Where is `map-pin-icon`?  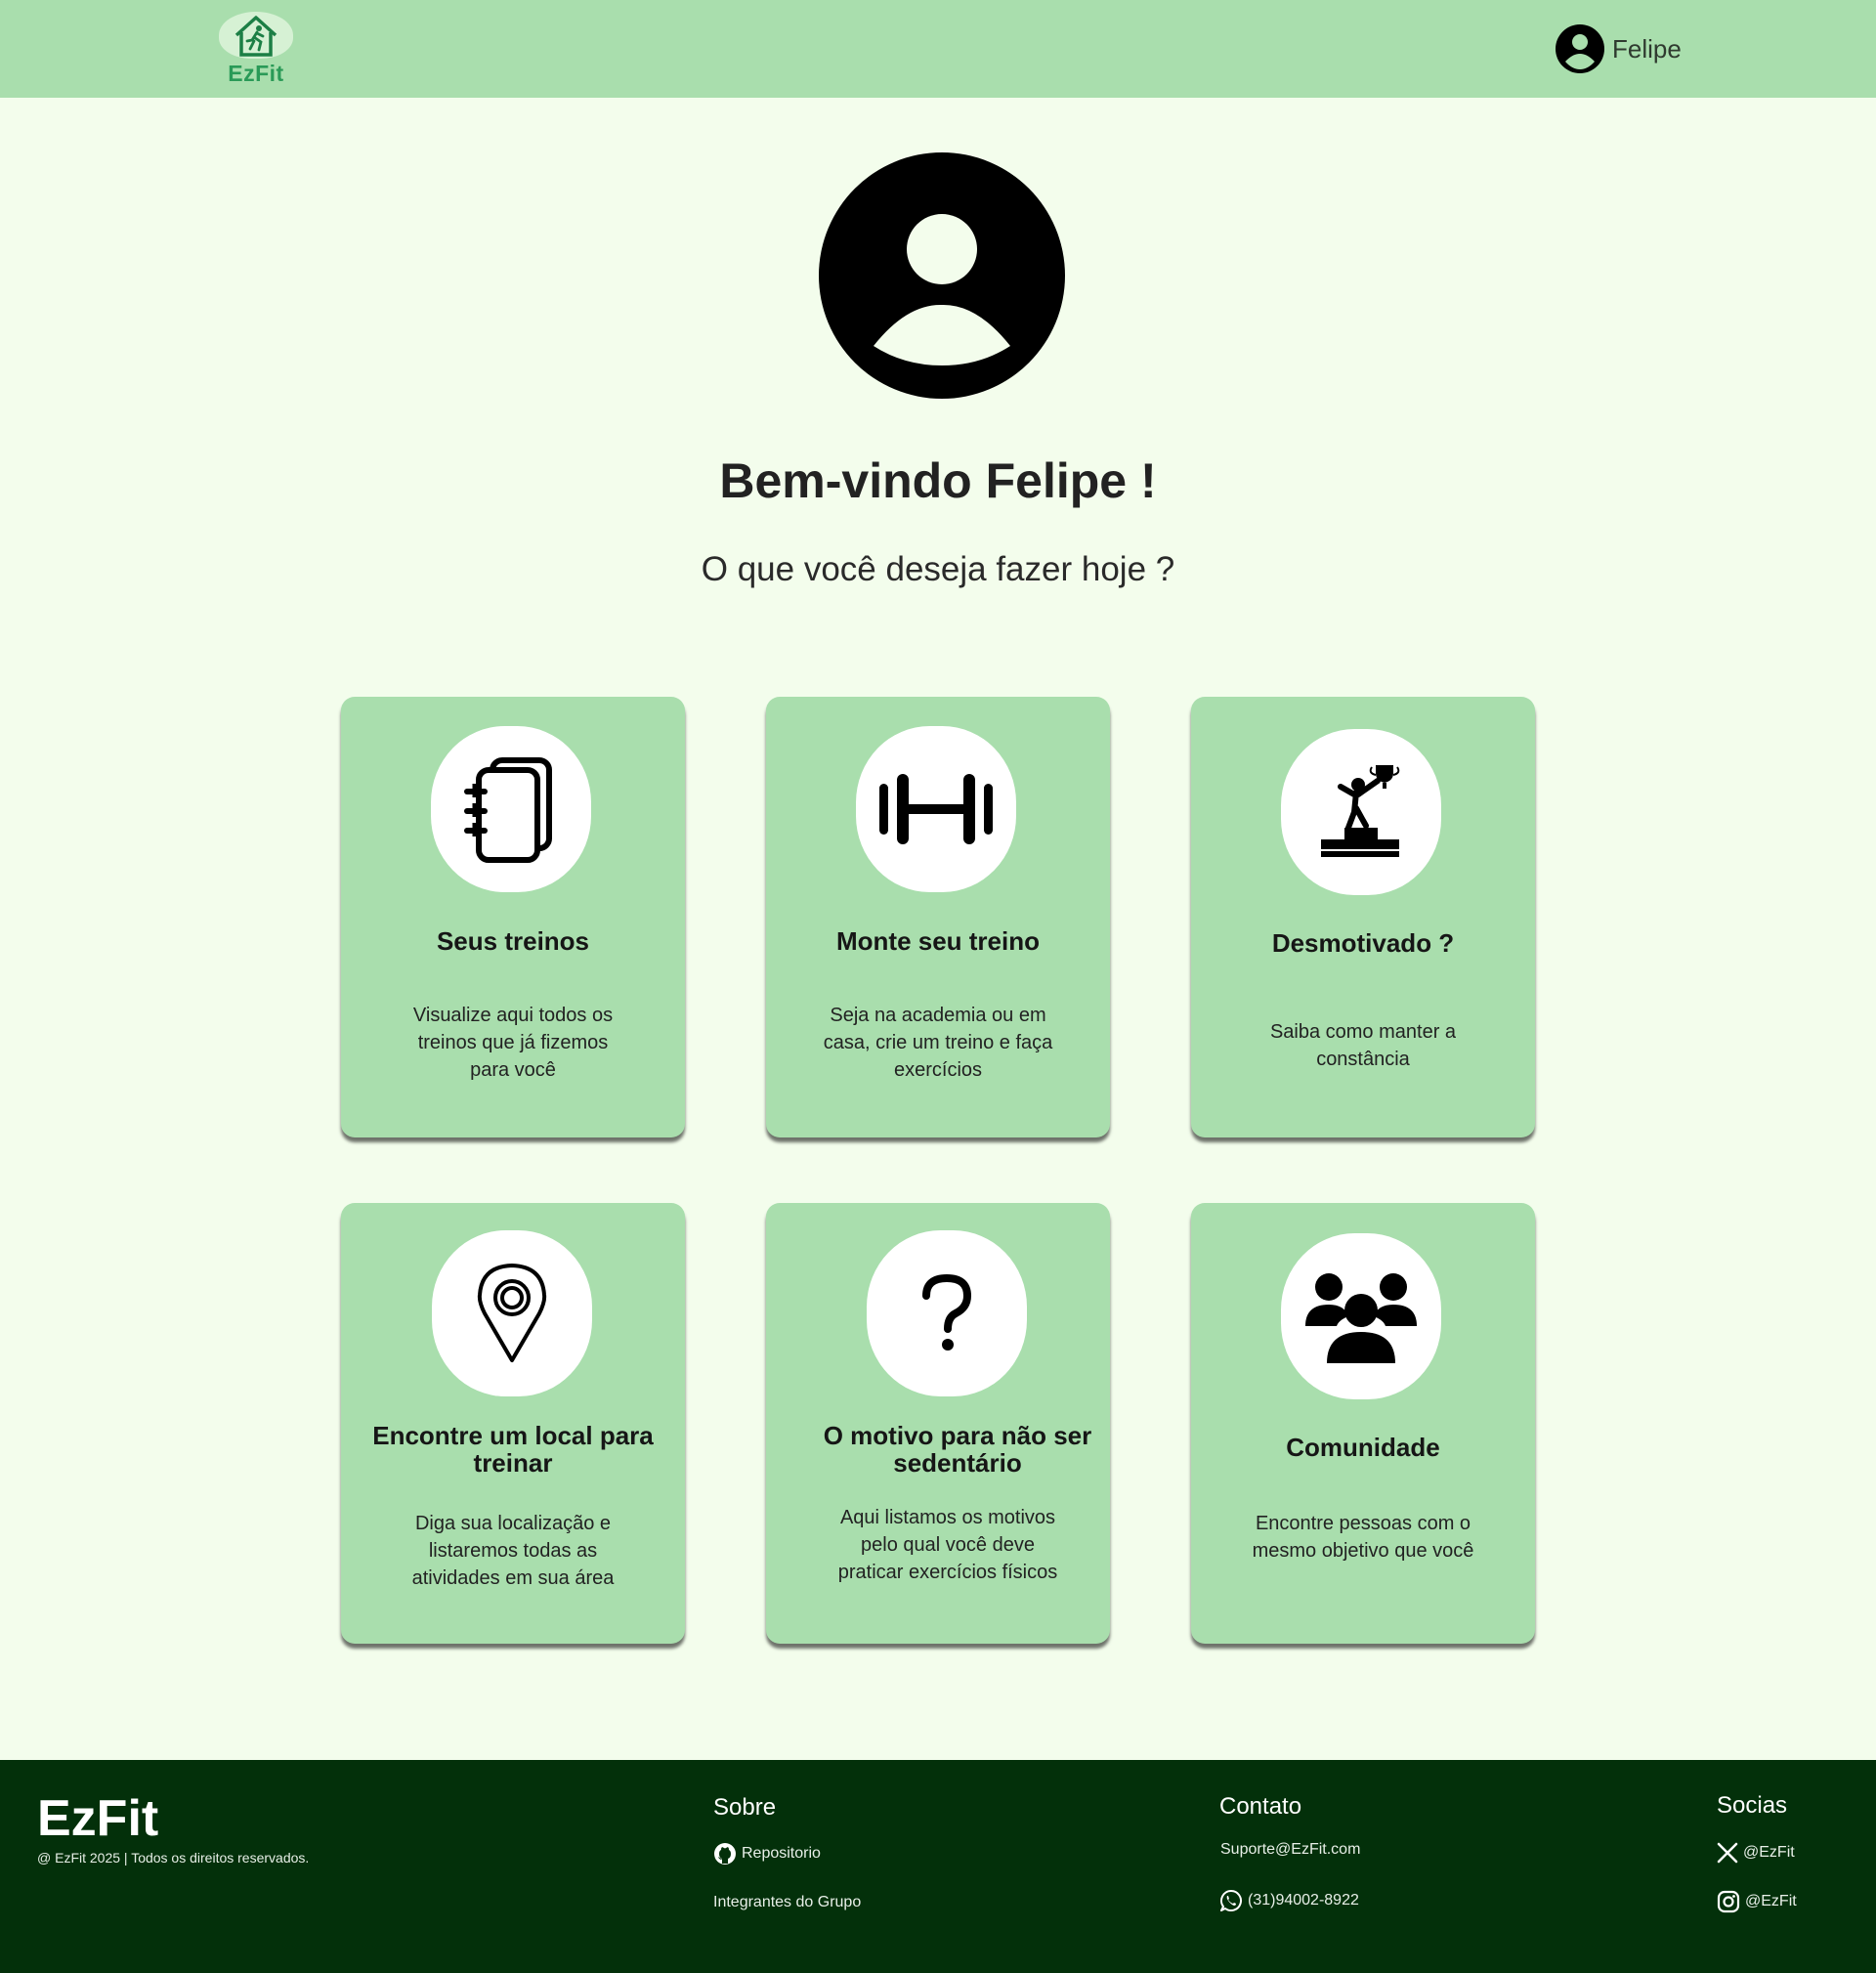
map-pin-icon is located at coordinates (512, 1313).